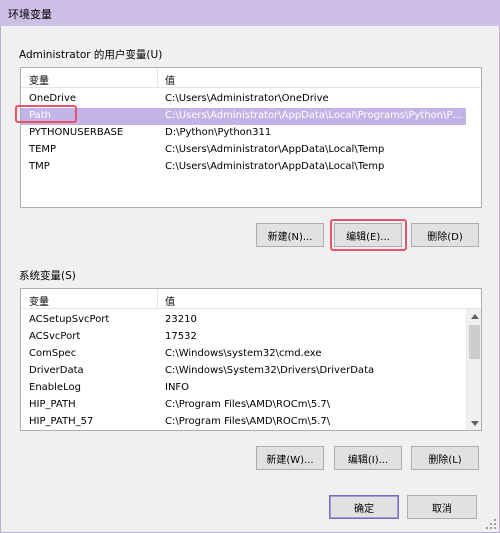 The height and width of the screenshot is (533, 500). Describe the element at coordinates (243, 320) in the screenshot. I see `system-var-row: ACSetupSvcPort 23210` at that location.